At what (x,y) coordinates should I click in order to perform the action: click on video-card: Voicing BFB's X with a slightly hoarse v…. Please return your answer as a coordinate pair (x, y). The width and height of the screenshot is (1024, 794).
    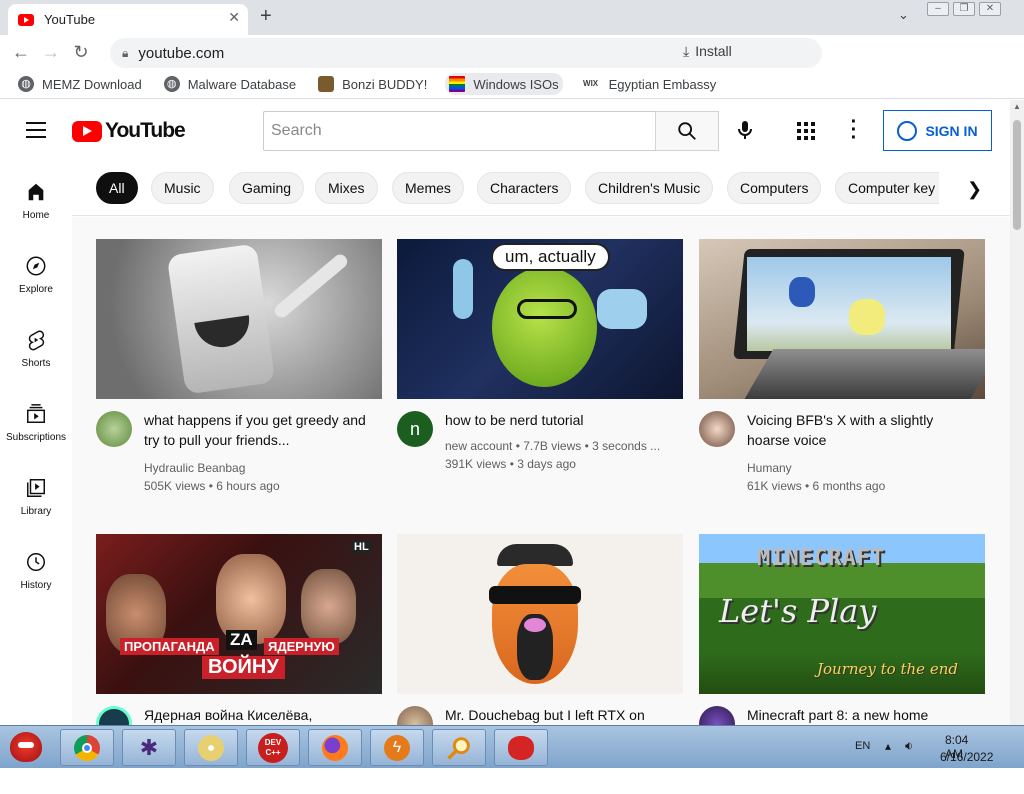
    Looking at the image, I should click on (842, 369).